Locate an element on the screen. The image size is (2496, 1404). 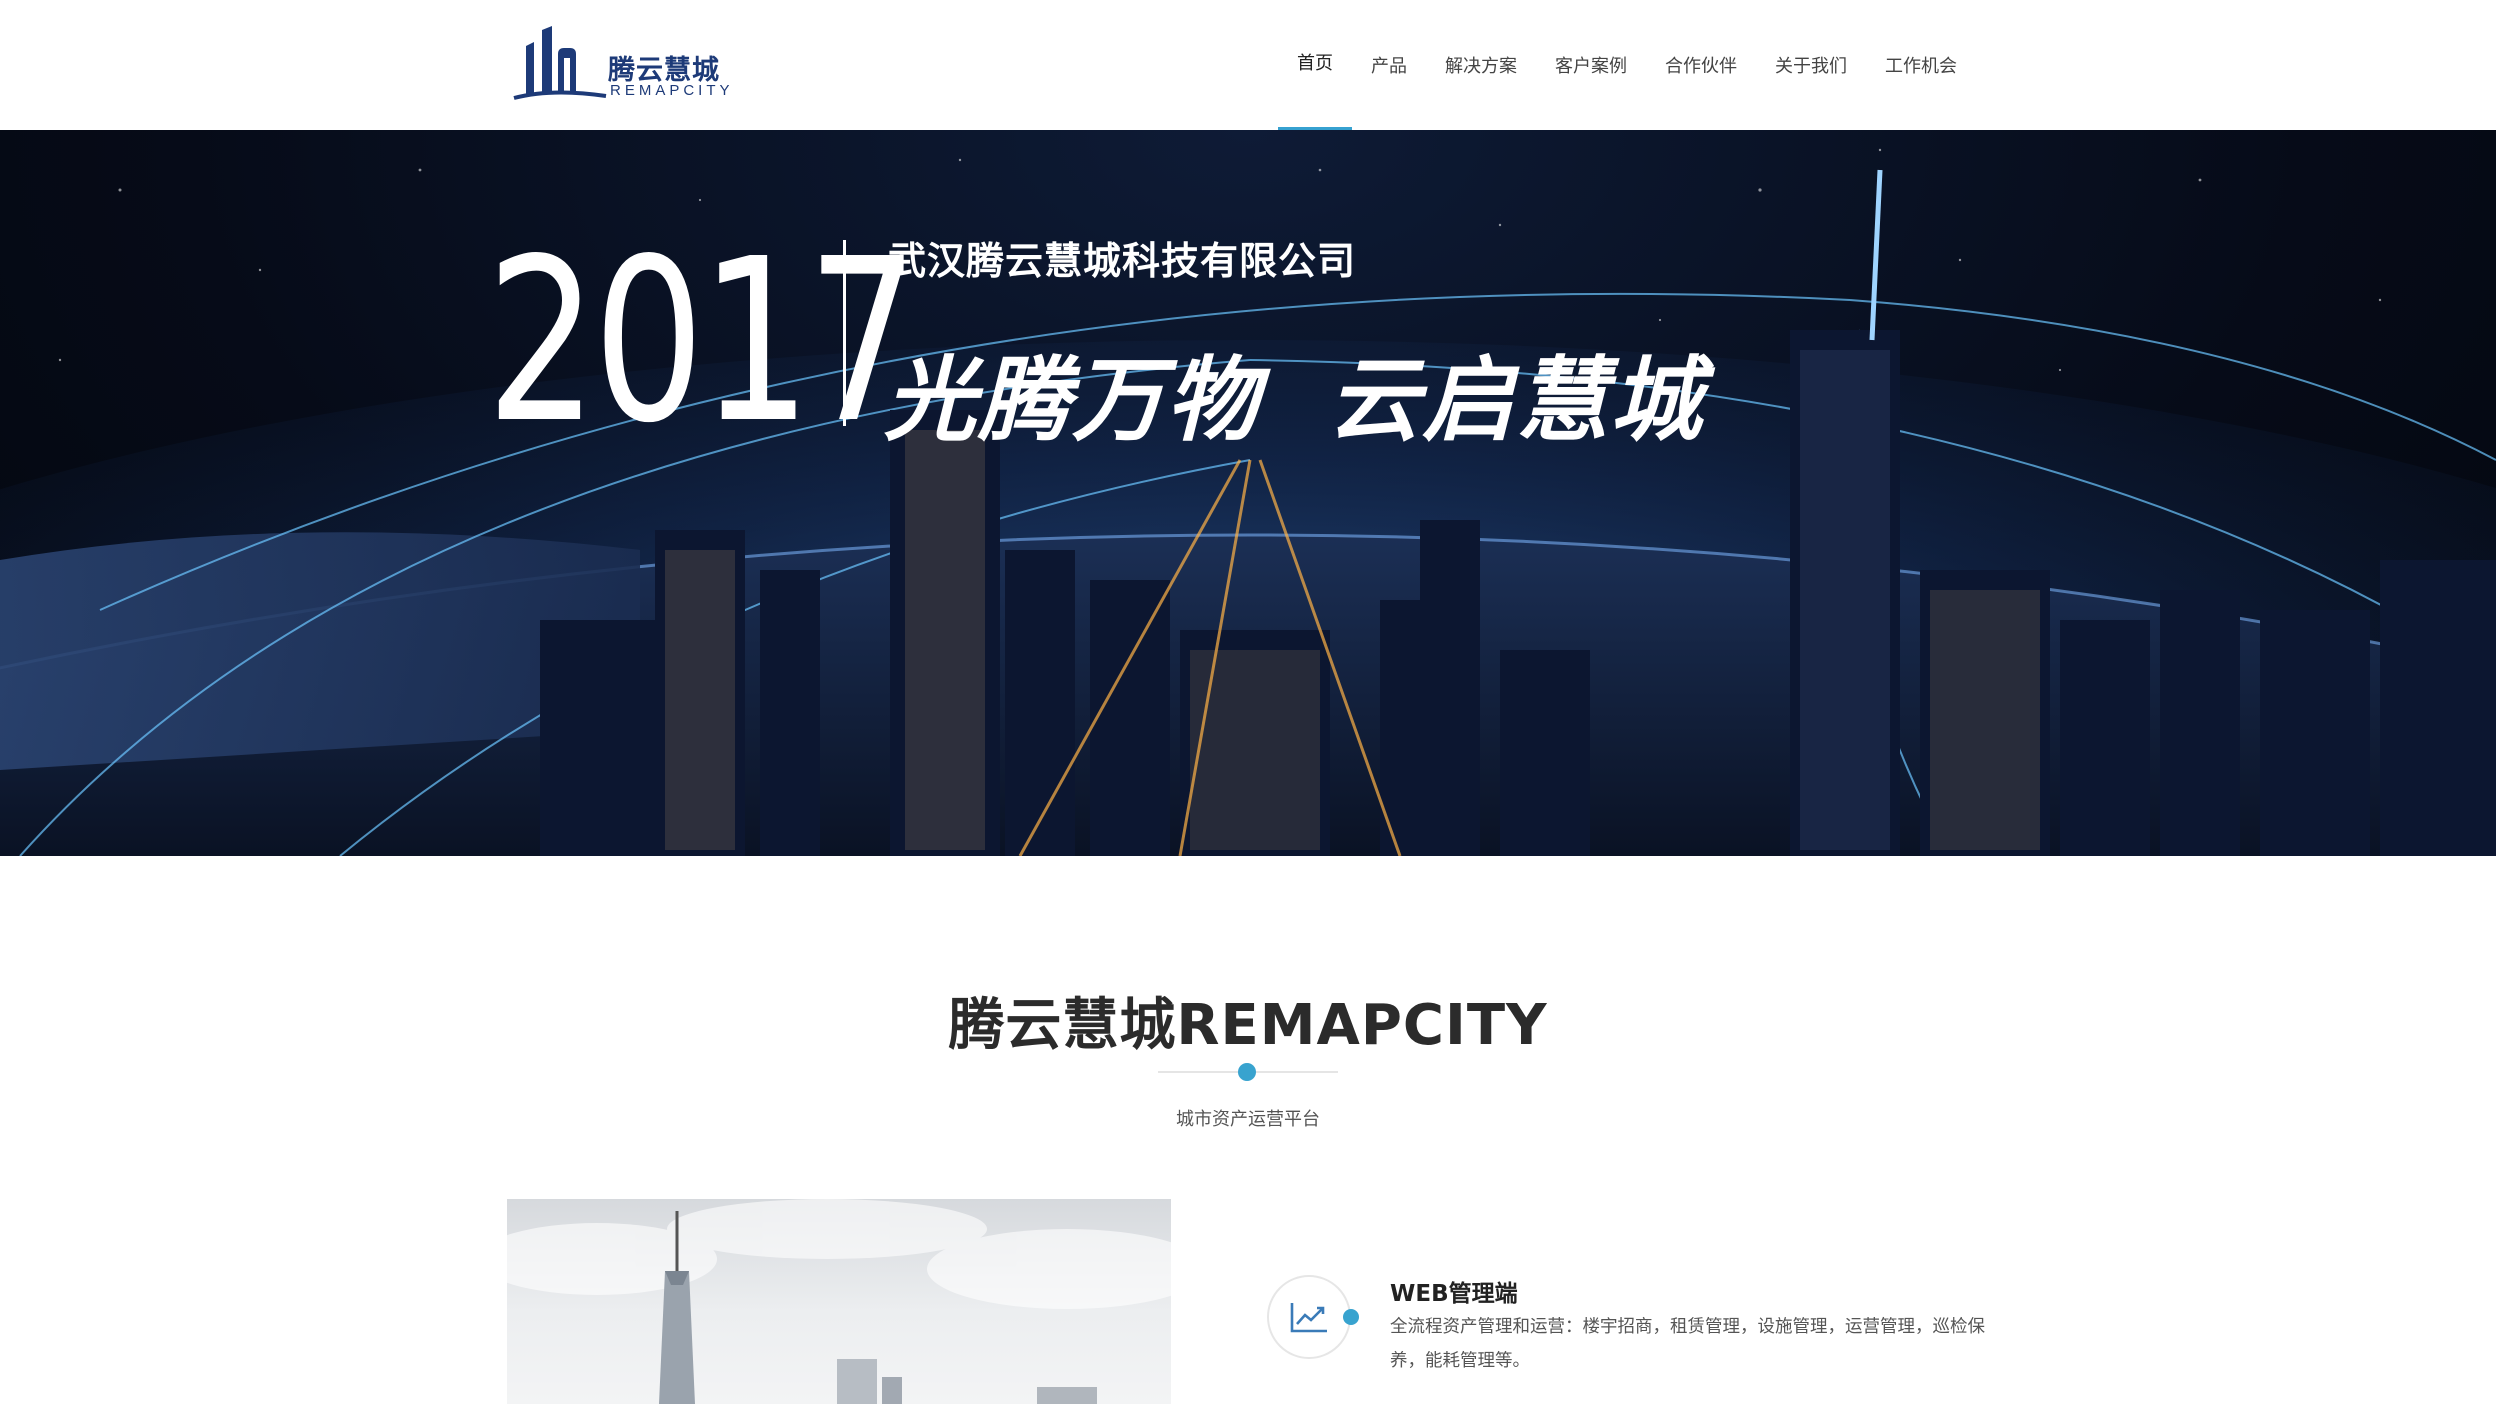
feature-image is located at coordinates (839, 1301).